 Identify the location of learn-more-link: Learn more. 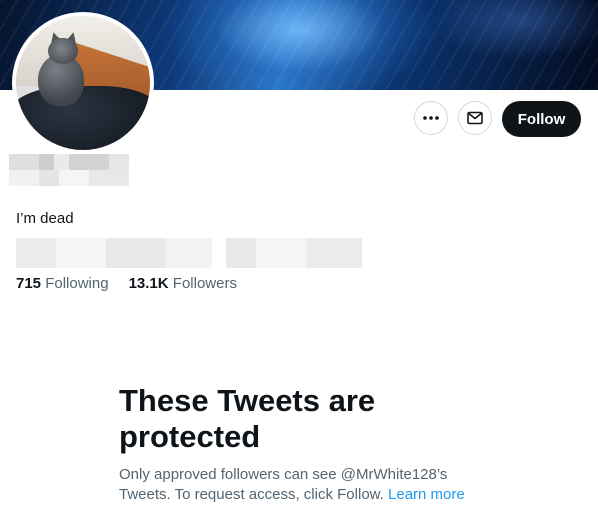
(426, 494).